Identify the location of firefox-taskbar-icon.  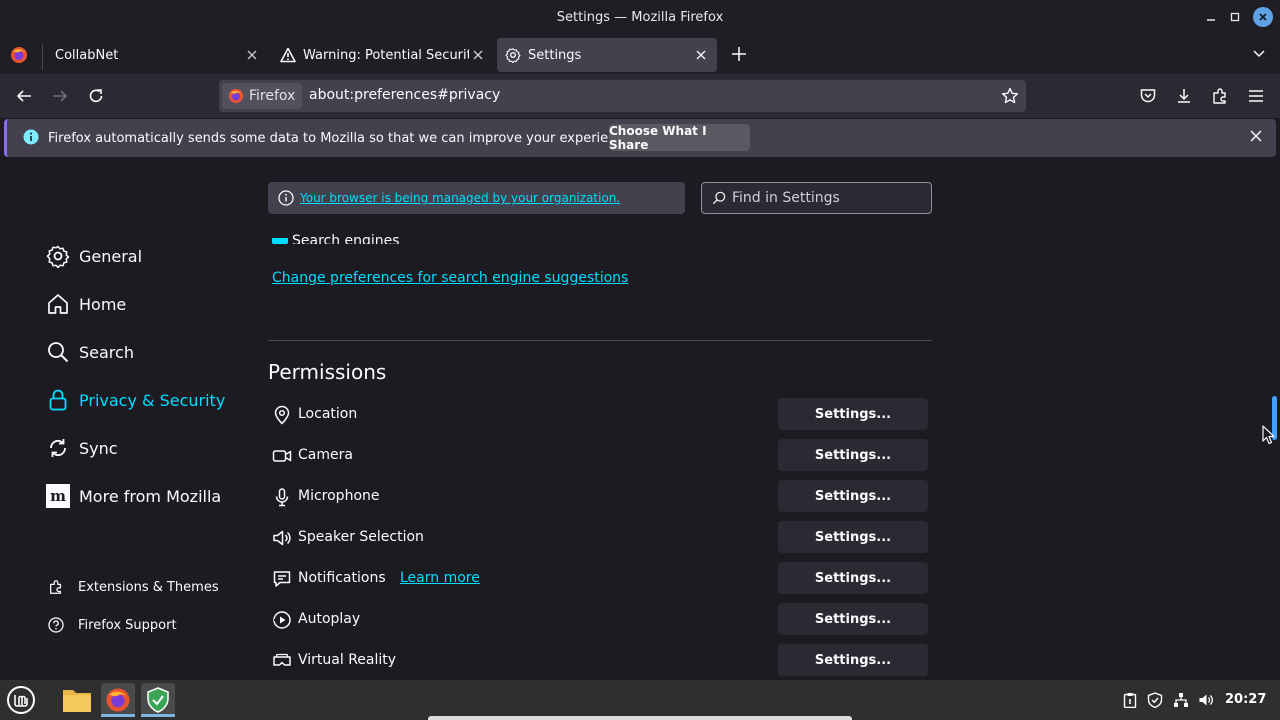
(118, 700).